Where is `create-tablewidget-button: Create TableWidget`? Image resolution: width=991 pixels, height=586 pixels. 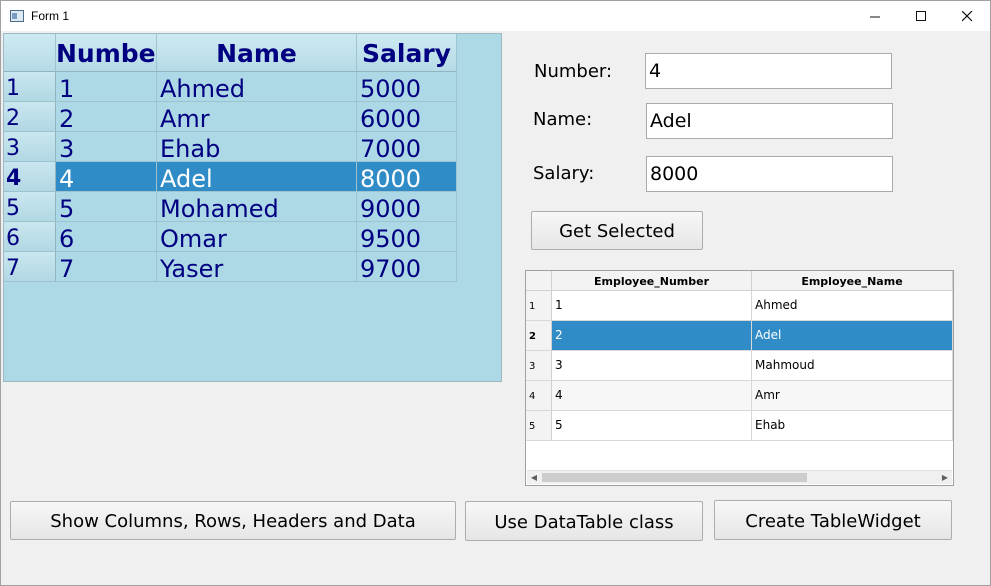 create-tablewidget-button: Create TableWidget is located at coordinates (833, 520).